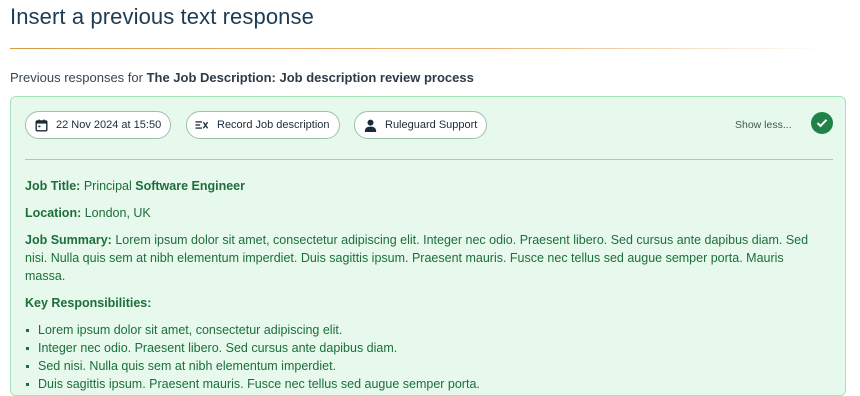 The width and height of the screenshot is (860, 396). What do you see at coordinates (109, 125) in the screenshot?
I see `response-date-label: 22 Nov 2024 at 15:50` at bounding box center [109, 125].